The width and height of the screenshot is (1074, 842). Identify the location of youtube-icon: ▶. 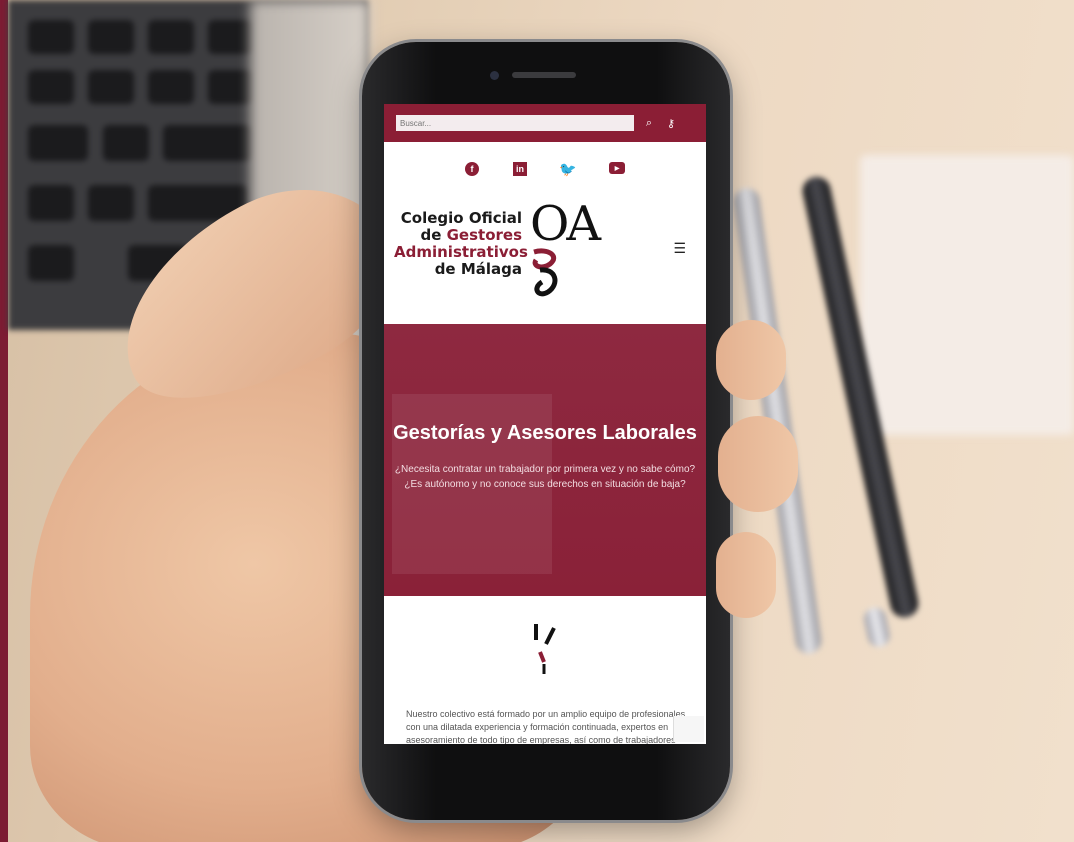
(617, 168).